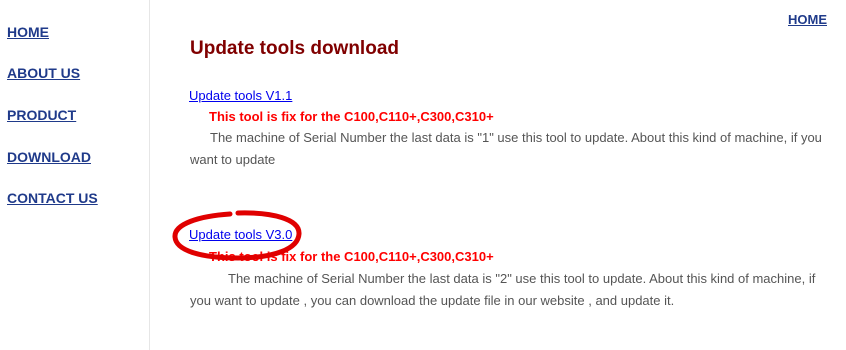 Image resolution: width=846 pixels, height=350 pixels. What do you see at coordinates (149, 175) in the screenshot?
I see `sidebar-divider` at bounding box center [149, 175].